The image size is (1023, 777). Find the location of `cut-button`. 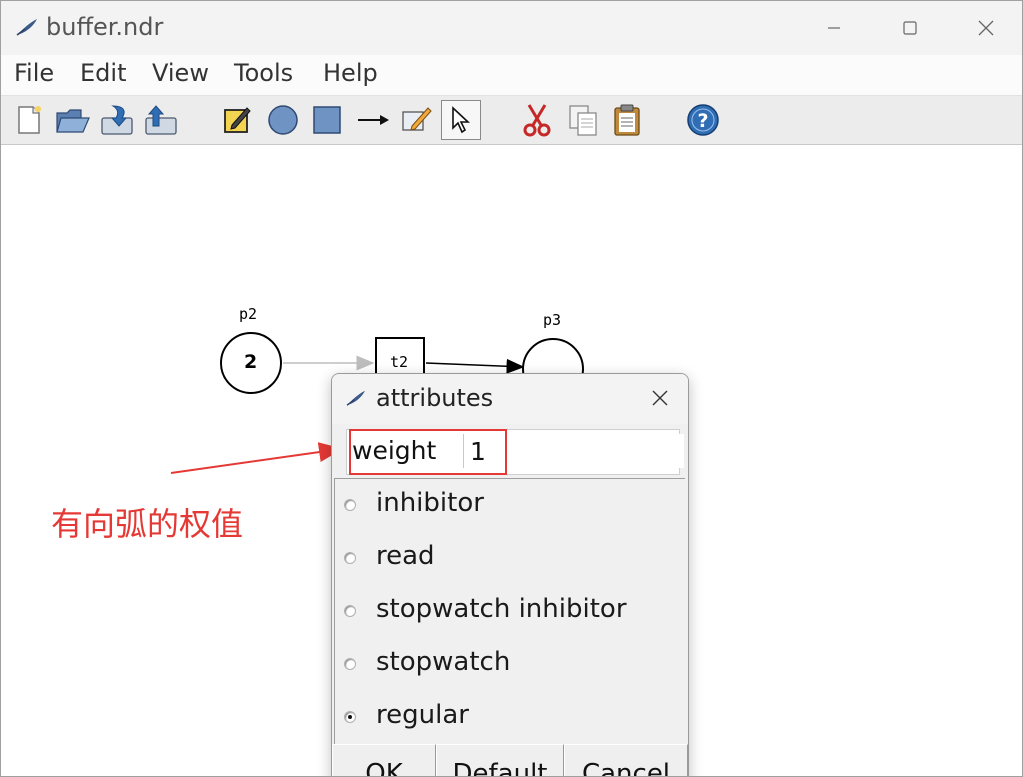

cut-button is located at coordinates (537, 120).